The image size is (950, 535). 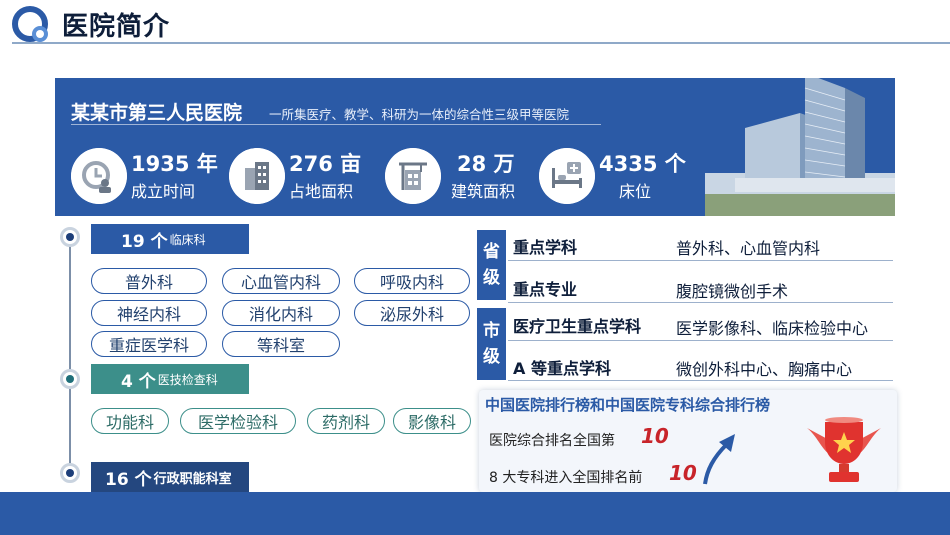 What do you see at coordinates (304, 177) in the screenshot?
I see `stat-land-area: 276 亩 占地面积` at bounding box center [304, 177].